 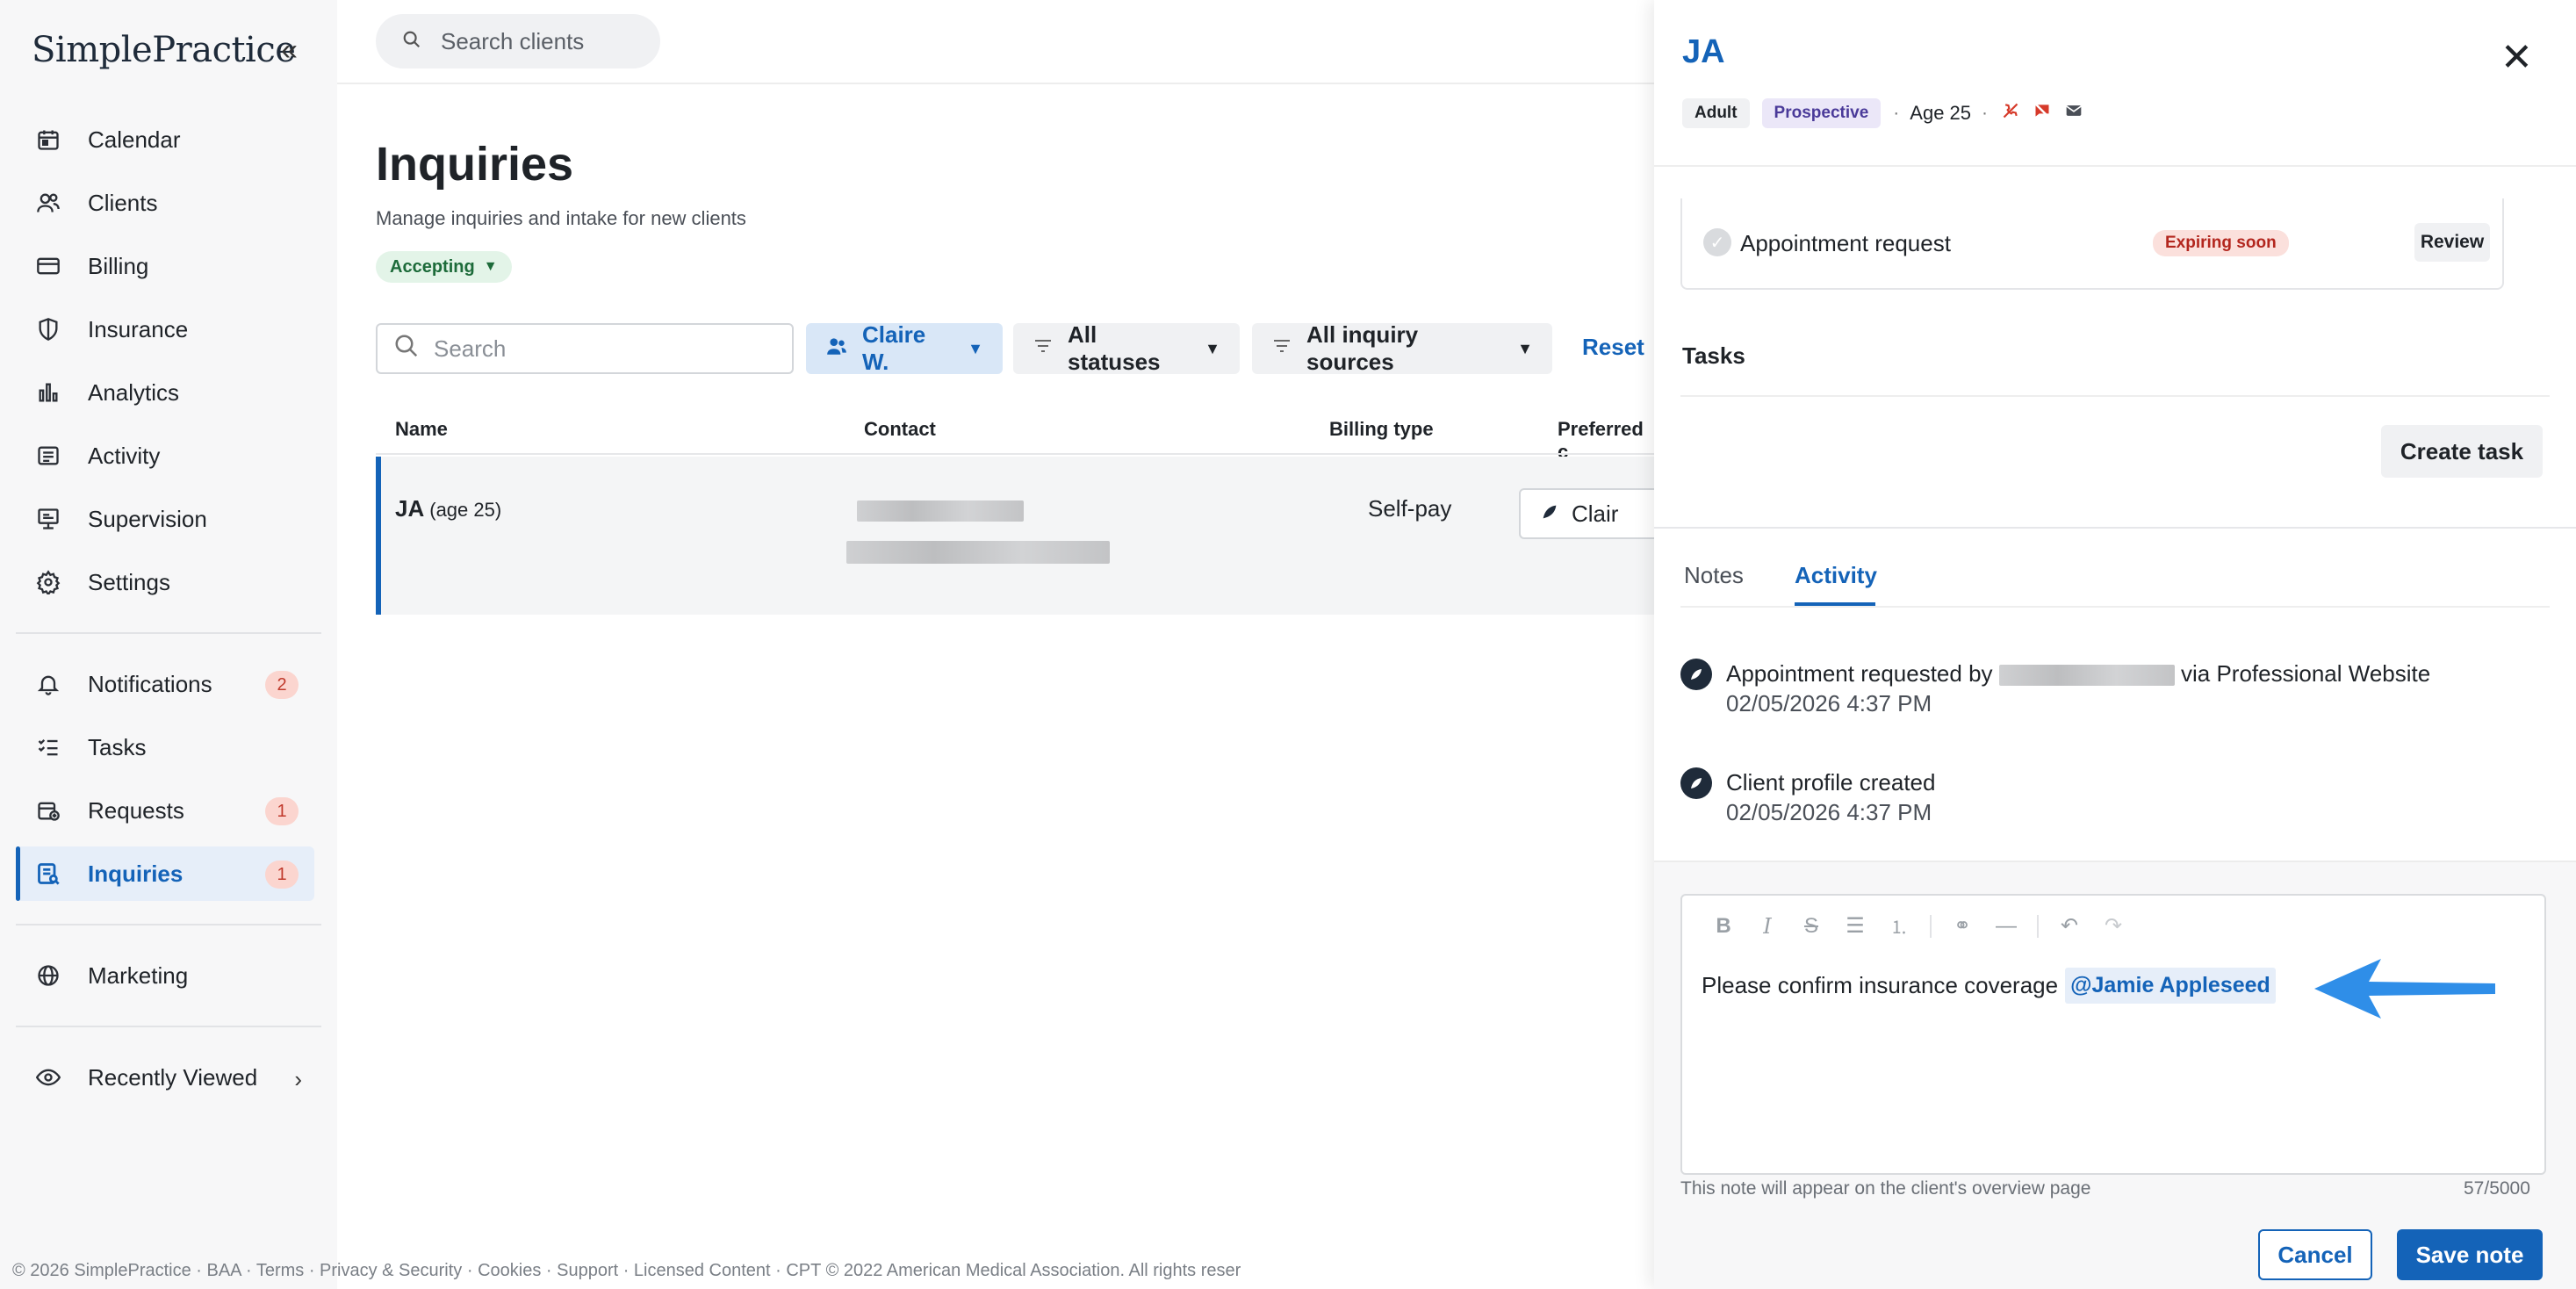 I want to click on sidebar-item-clients: Clients, so click(x=165, y=203).